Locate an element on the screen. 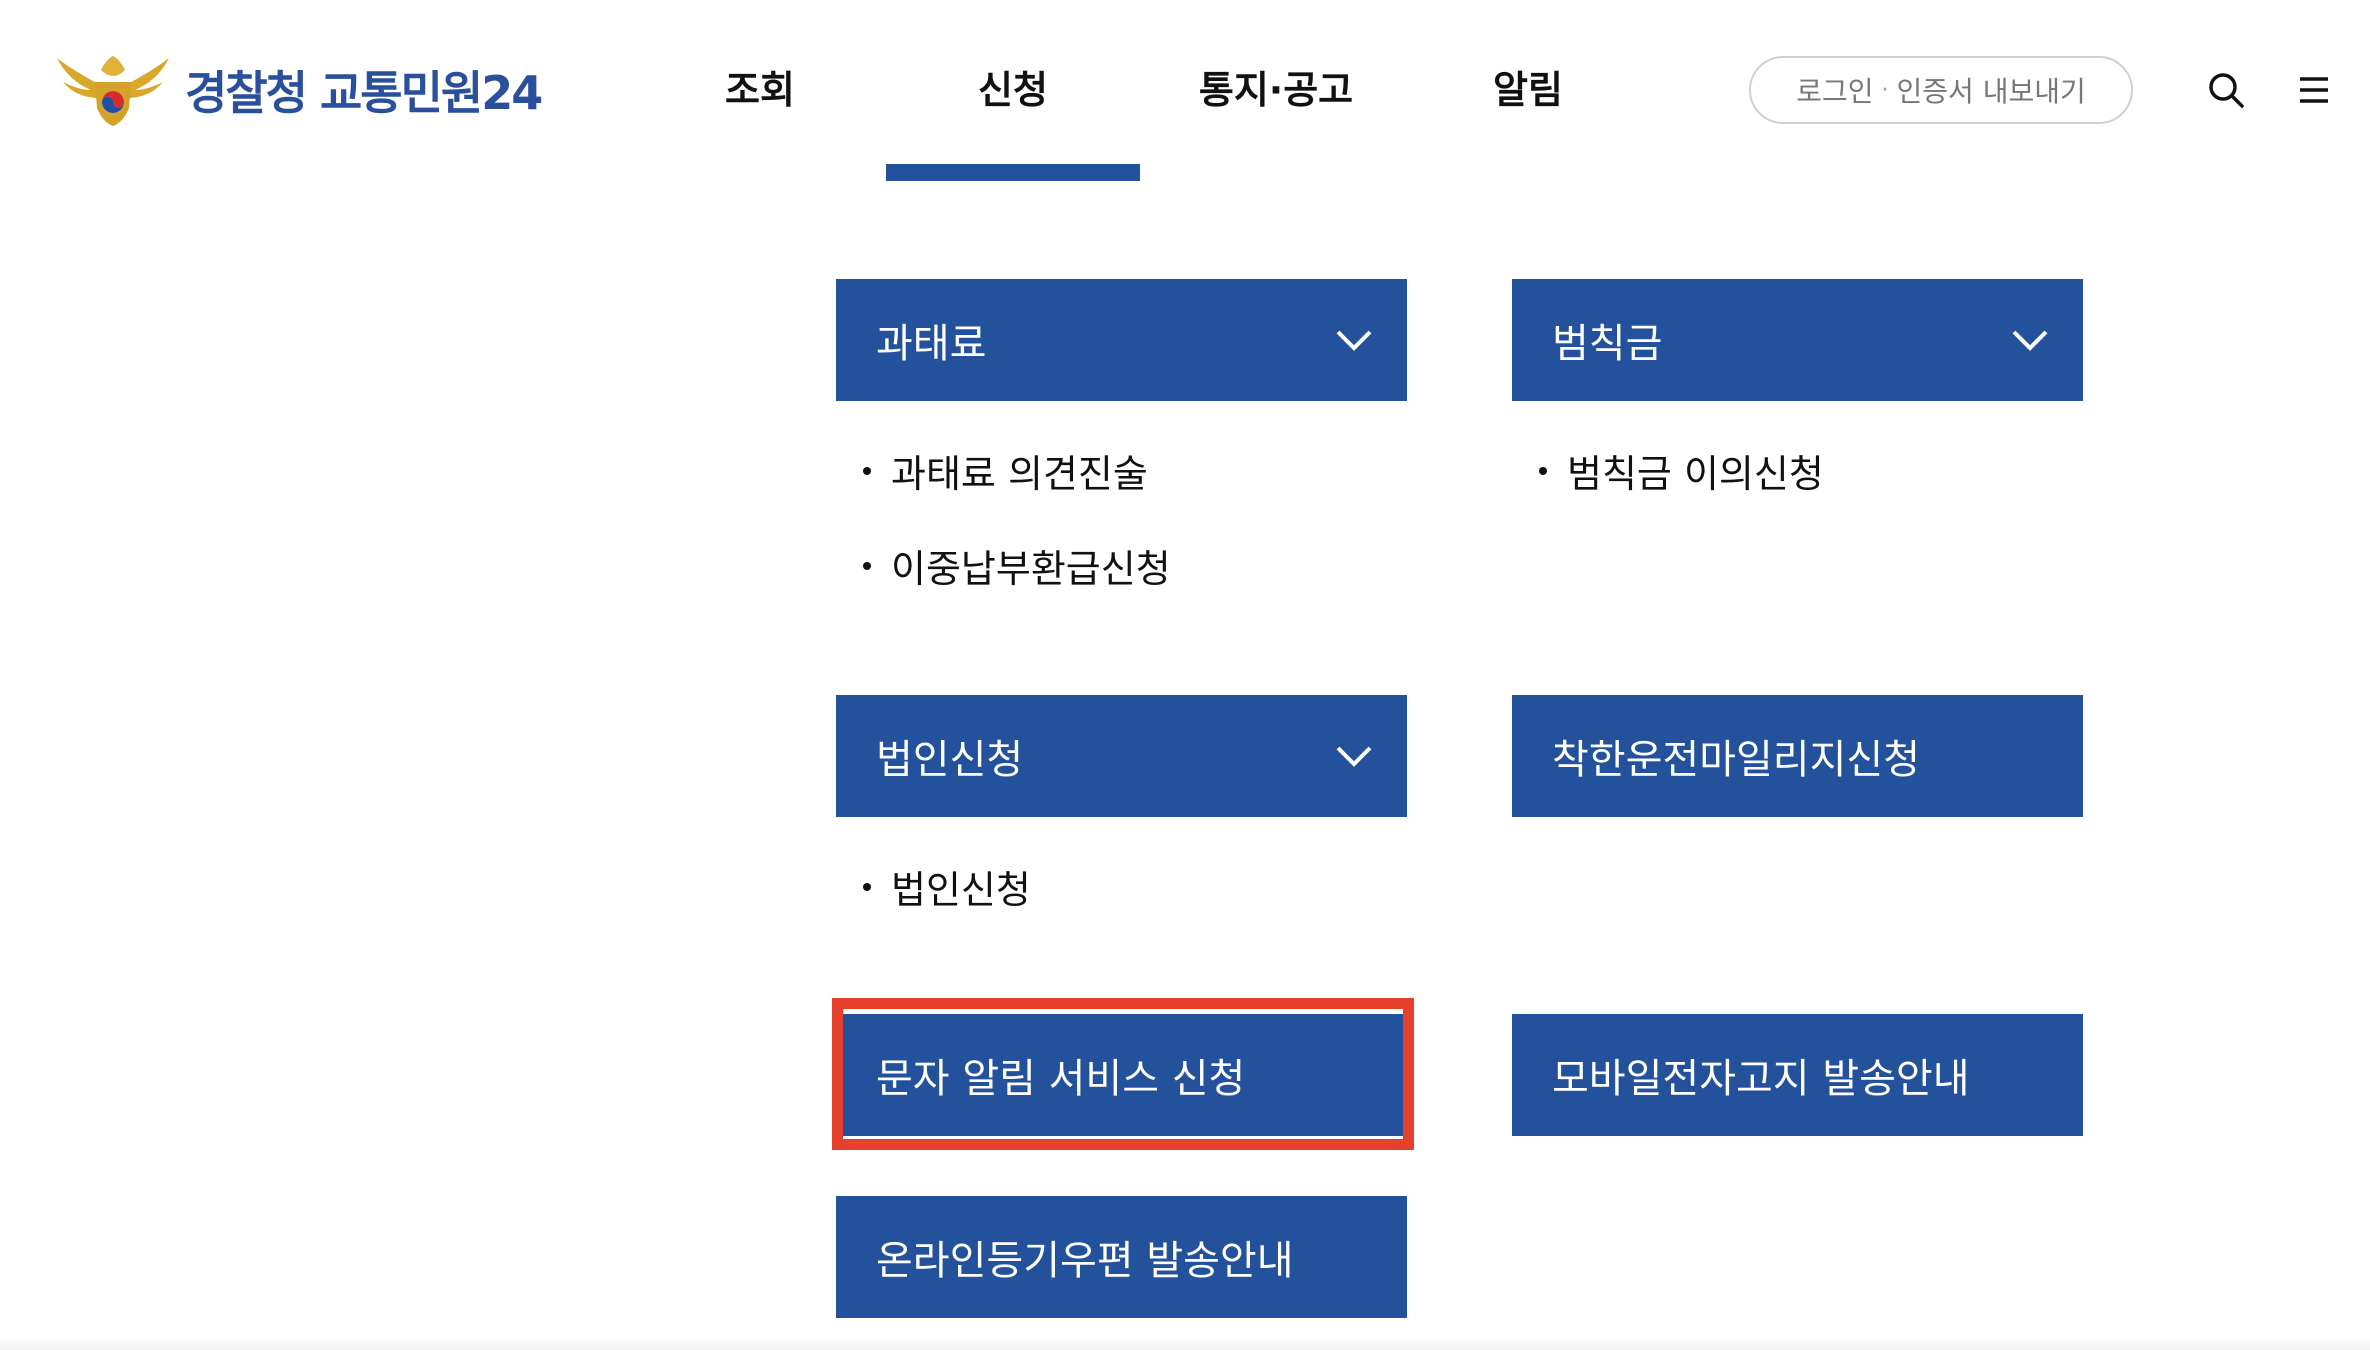 The width and height of the screenshot is (2370, 1350). menu-registered-mail: 온라인등기우편 발송안내 is located at coordinates (1121, 1257).